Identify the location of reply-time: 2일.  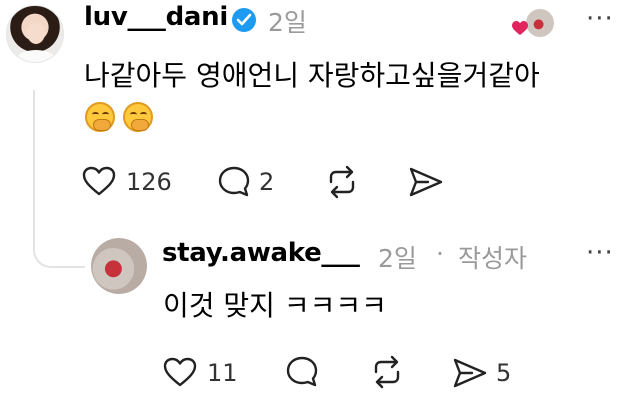
(397, 258).